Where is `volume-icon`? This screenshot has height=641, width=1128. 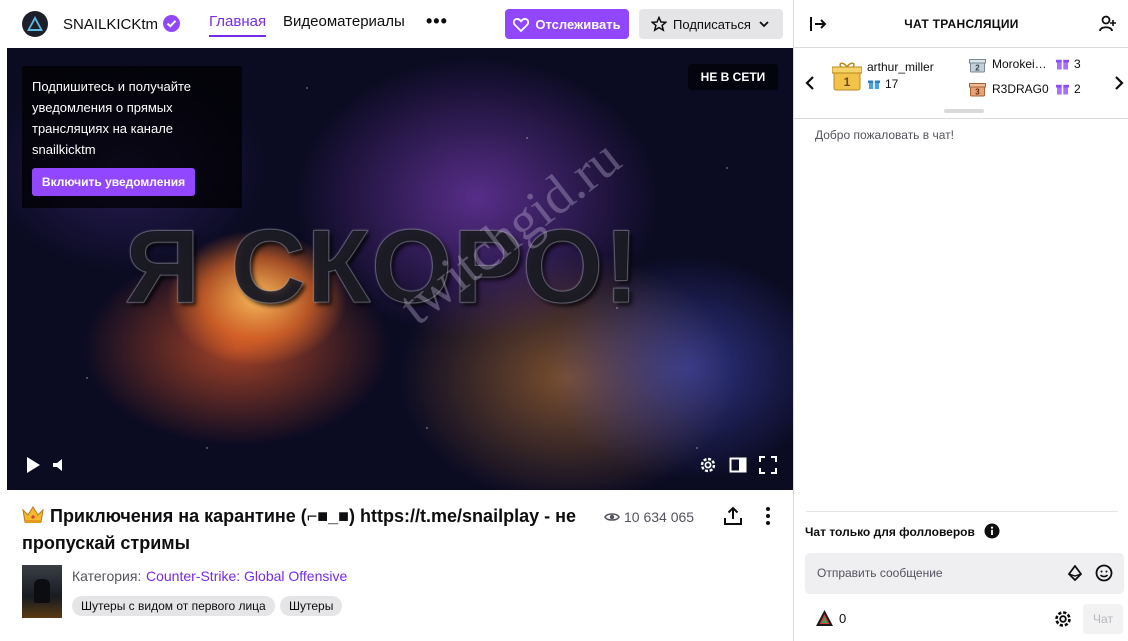 volume-icon is located at coordinates (60, 465).